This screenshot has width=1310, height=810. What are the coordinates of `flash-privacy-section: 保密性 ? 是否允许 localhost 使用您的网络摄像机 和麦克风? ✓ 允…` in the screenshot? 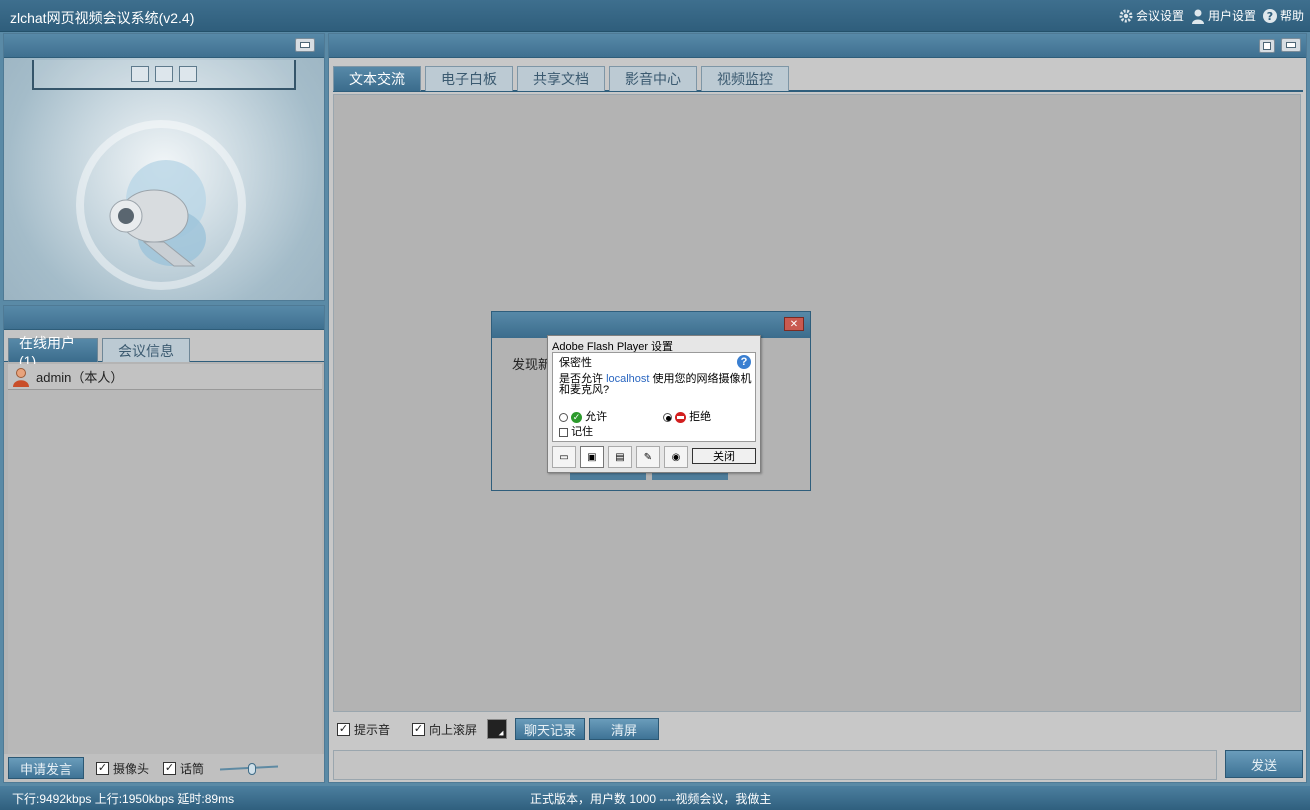 It's located at (654, 397).